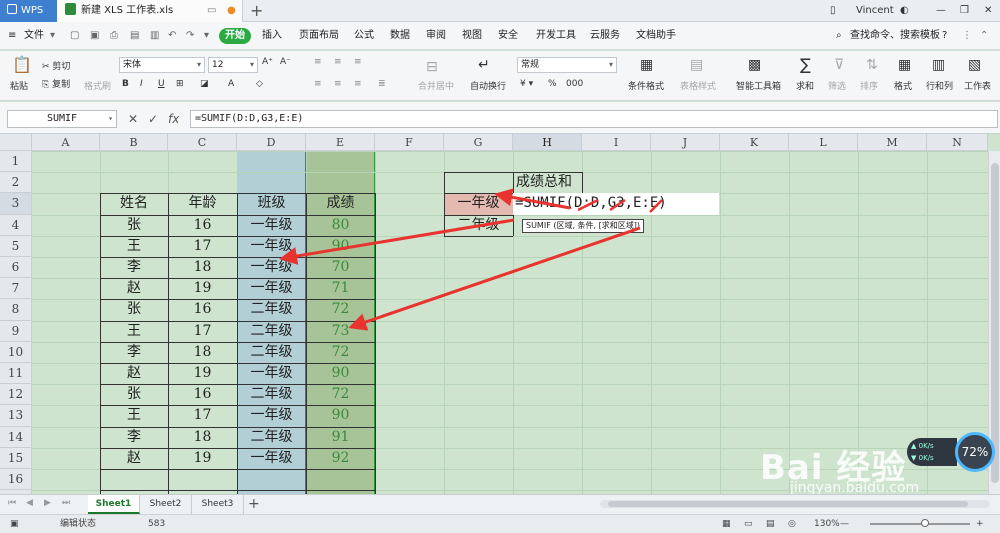 The image size is (1000, 533). I want to click on condition-cell-grade2: 二年级, so click(478, 225).